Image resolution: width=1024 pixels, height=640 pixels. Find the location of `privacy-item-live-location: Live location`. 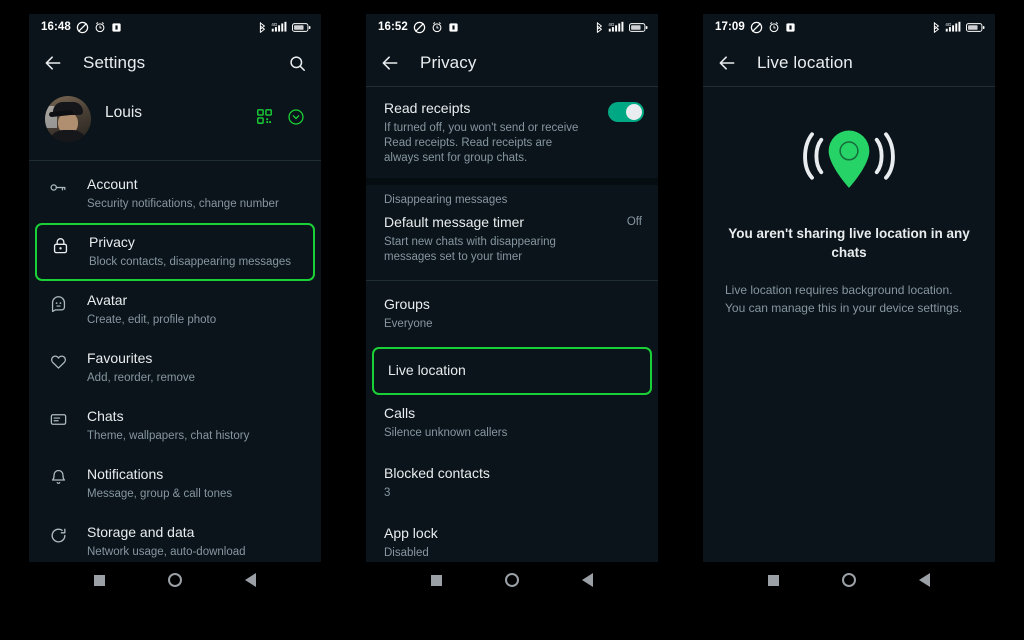

privacy-item-live-location: Live location is located at coordinates (512, 370).